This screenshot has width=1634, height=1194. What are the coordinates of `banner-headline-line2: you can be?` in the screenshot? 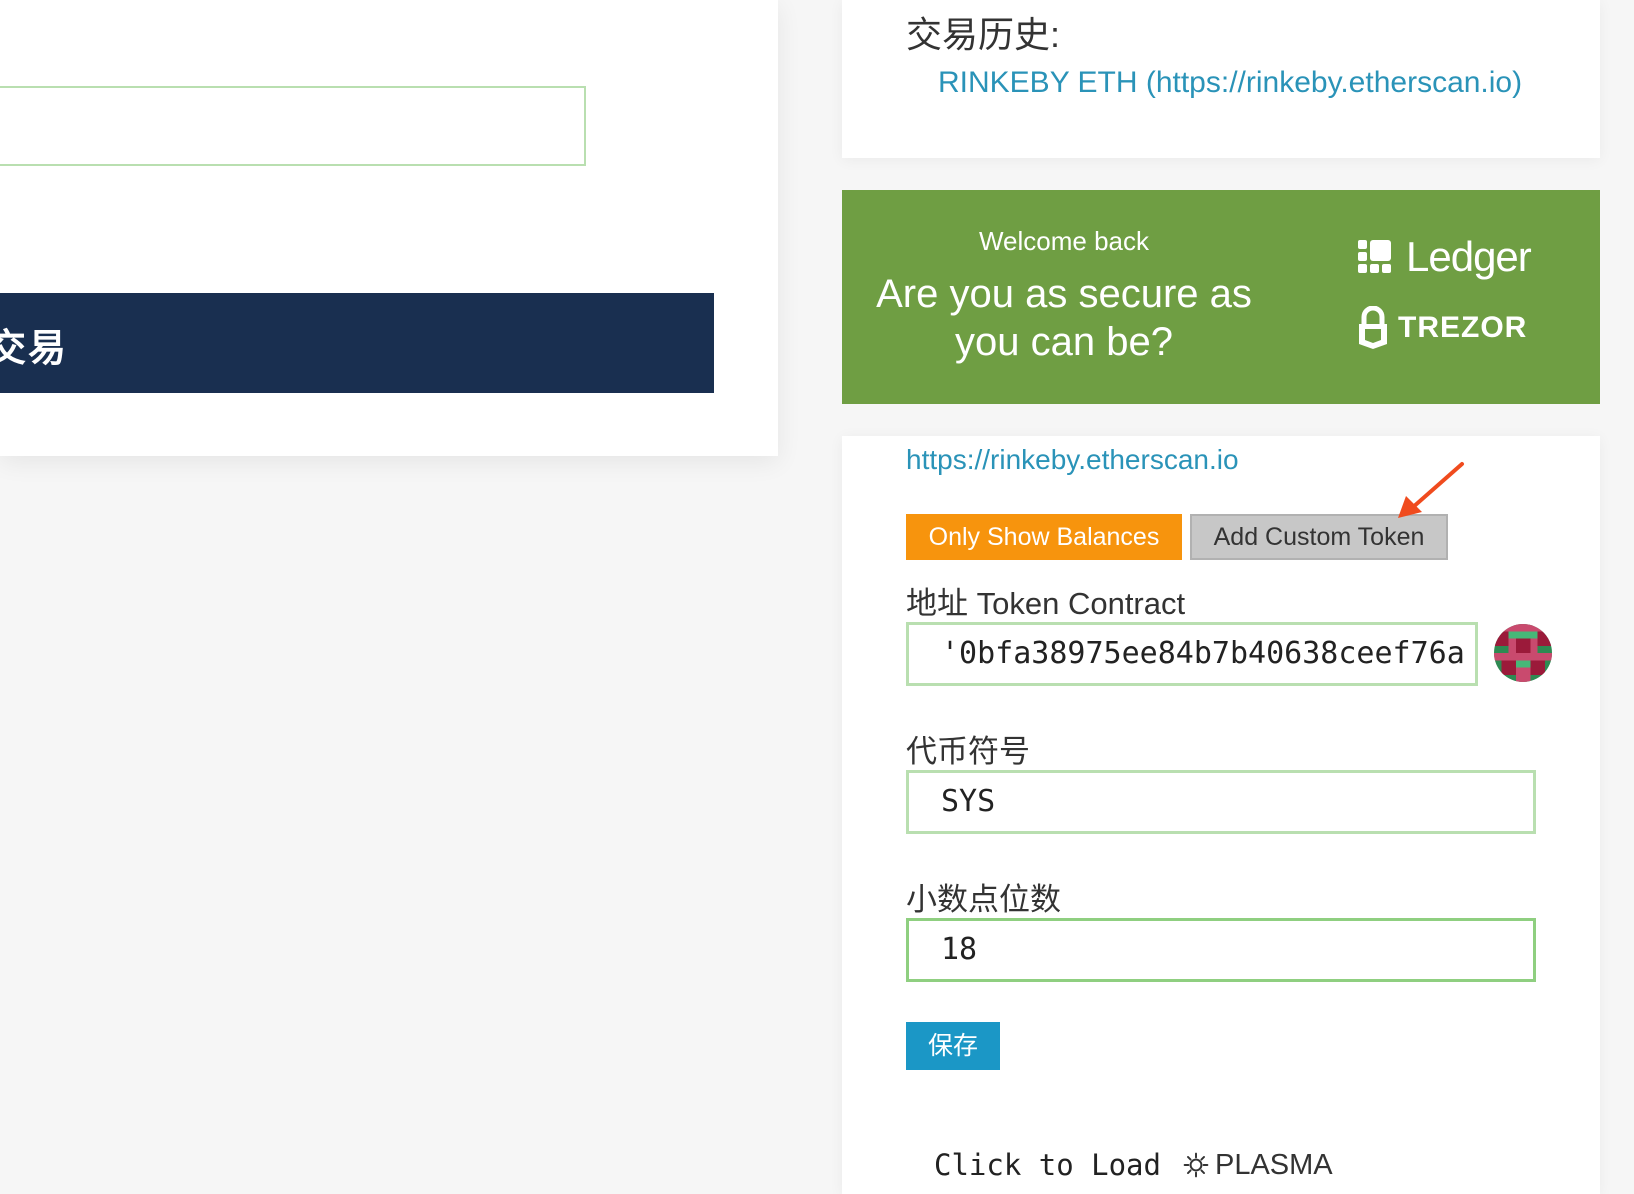 It's located at (1064, 342).